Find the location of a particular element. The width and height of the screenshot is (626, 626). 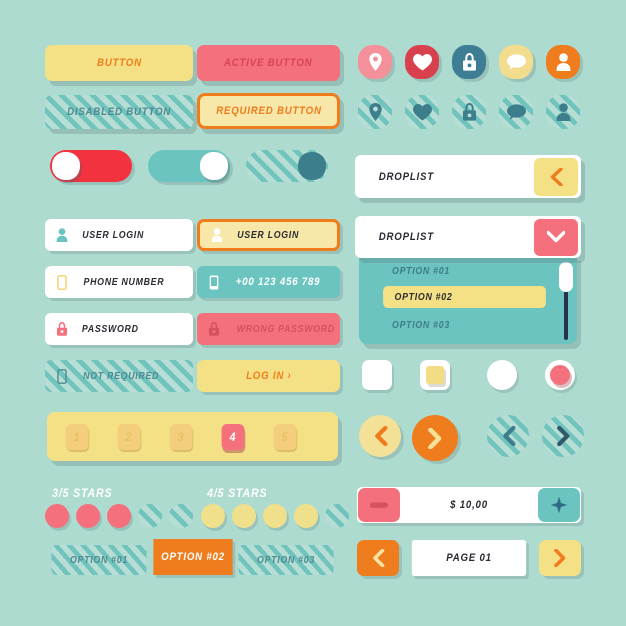

radio-dot is located at coordinates (560, 375).